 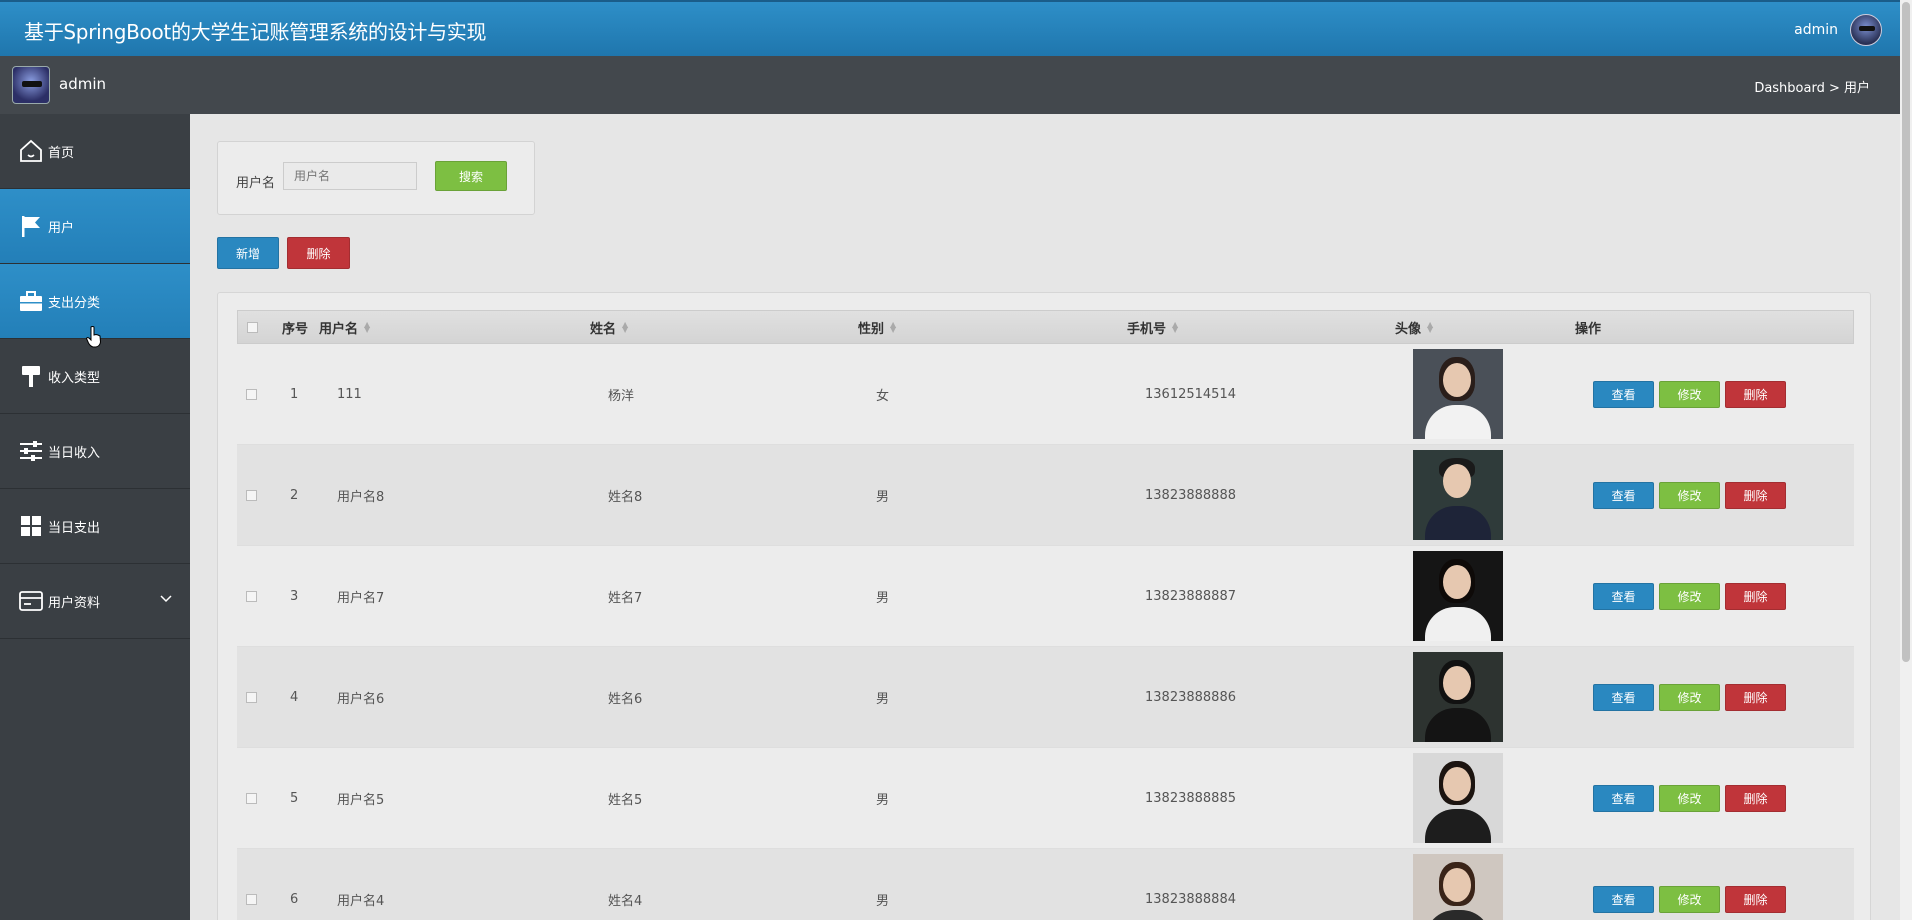 I want to click on column-header-username: 用户名 ▲ ▼, so click(x=344, y=327).